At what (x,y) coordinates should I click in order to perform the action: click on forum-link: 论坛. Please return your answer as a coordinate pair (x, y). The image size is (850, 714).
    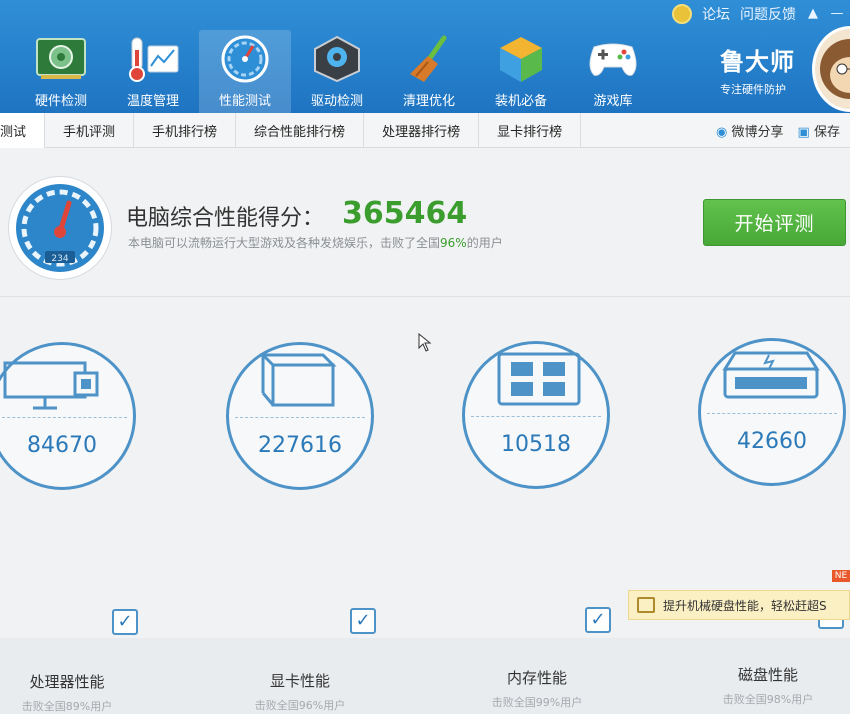
    Looking at the image, I should click on (716, 14).